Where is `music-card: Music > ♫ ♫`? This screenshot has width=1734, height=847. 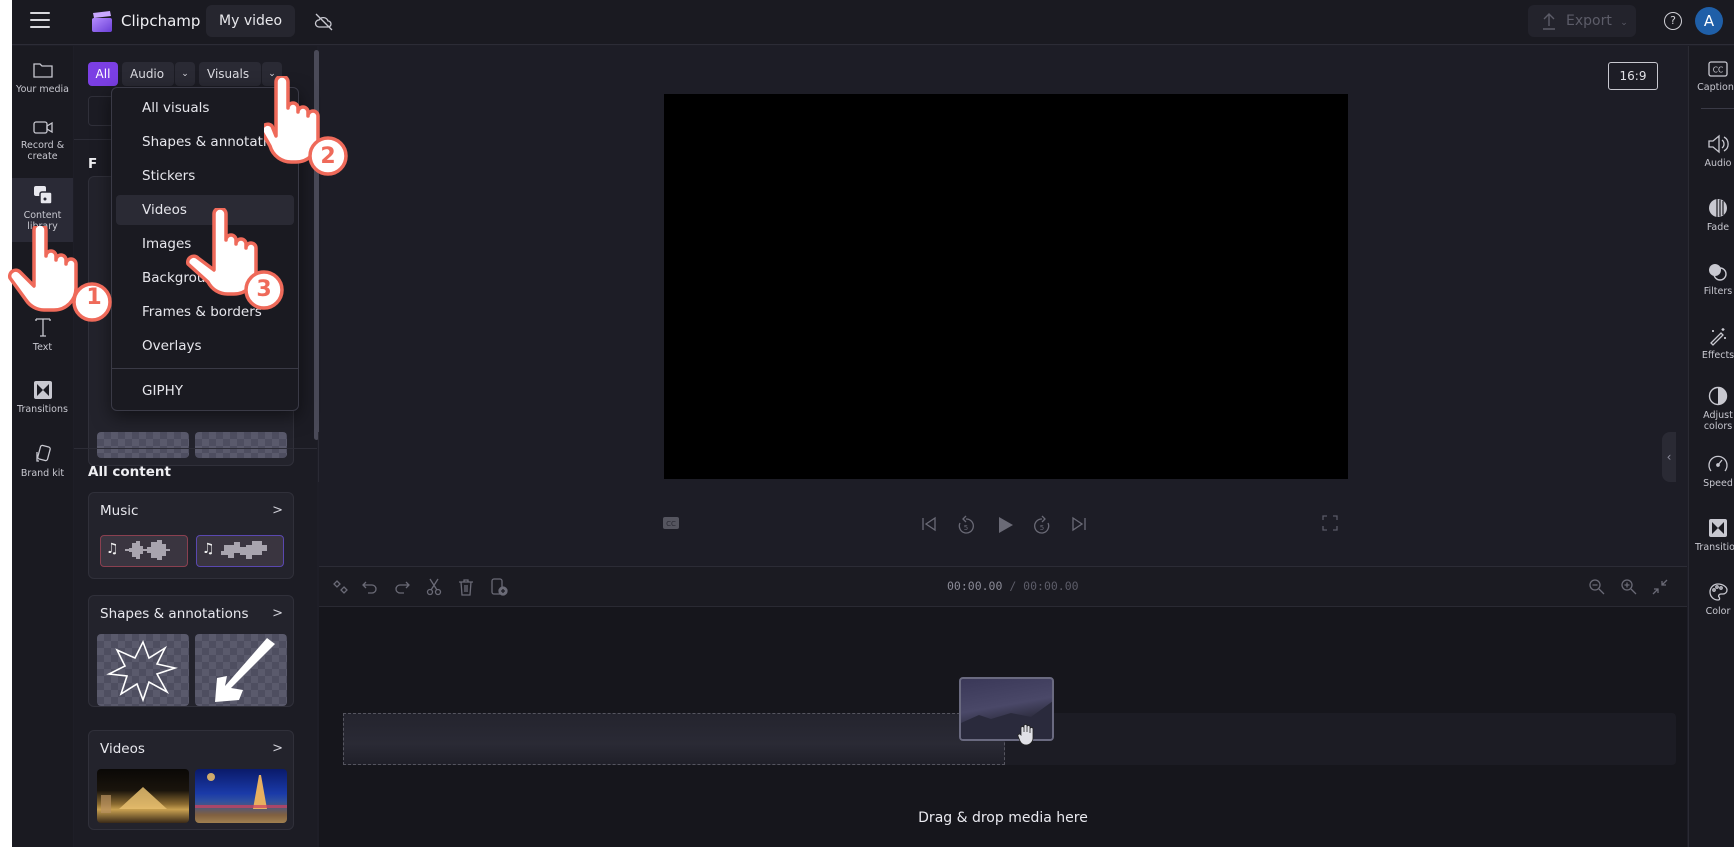 music-card: Music > ♫ ♫ is located at coordinates (191, 535).